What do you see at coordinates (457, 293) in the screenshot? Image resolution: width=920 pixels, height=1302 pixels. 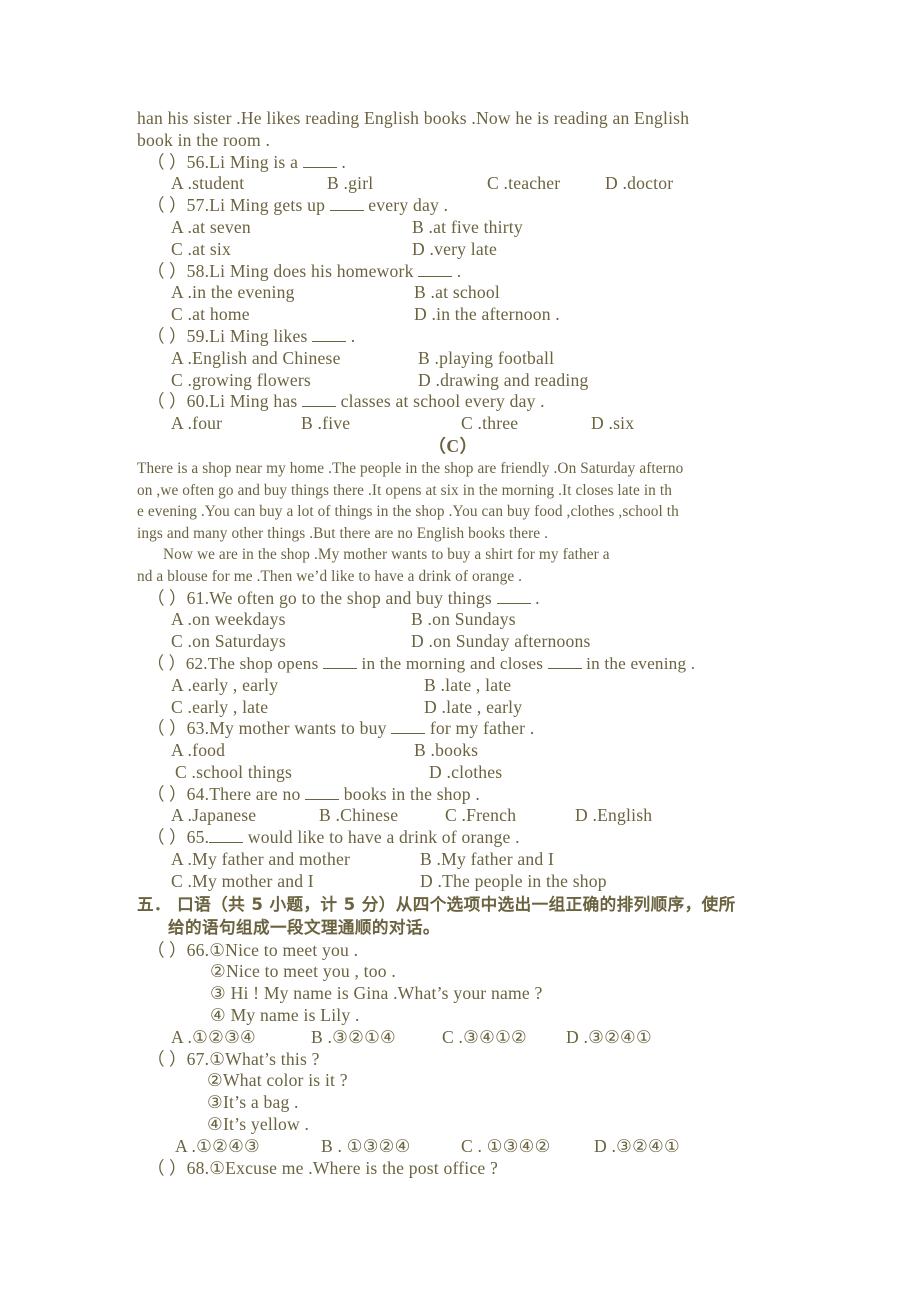 I see `option-b-58: B .at school` at bounding box center [457, 293].